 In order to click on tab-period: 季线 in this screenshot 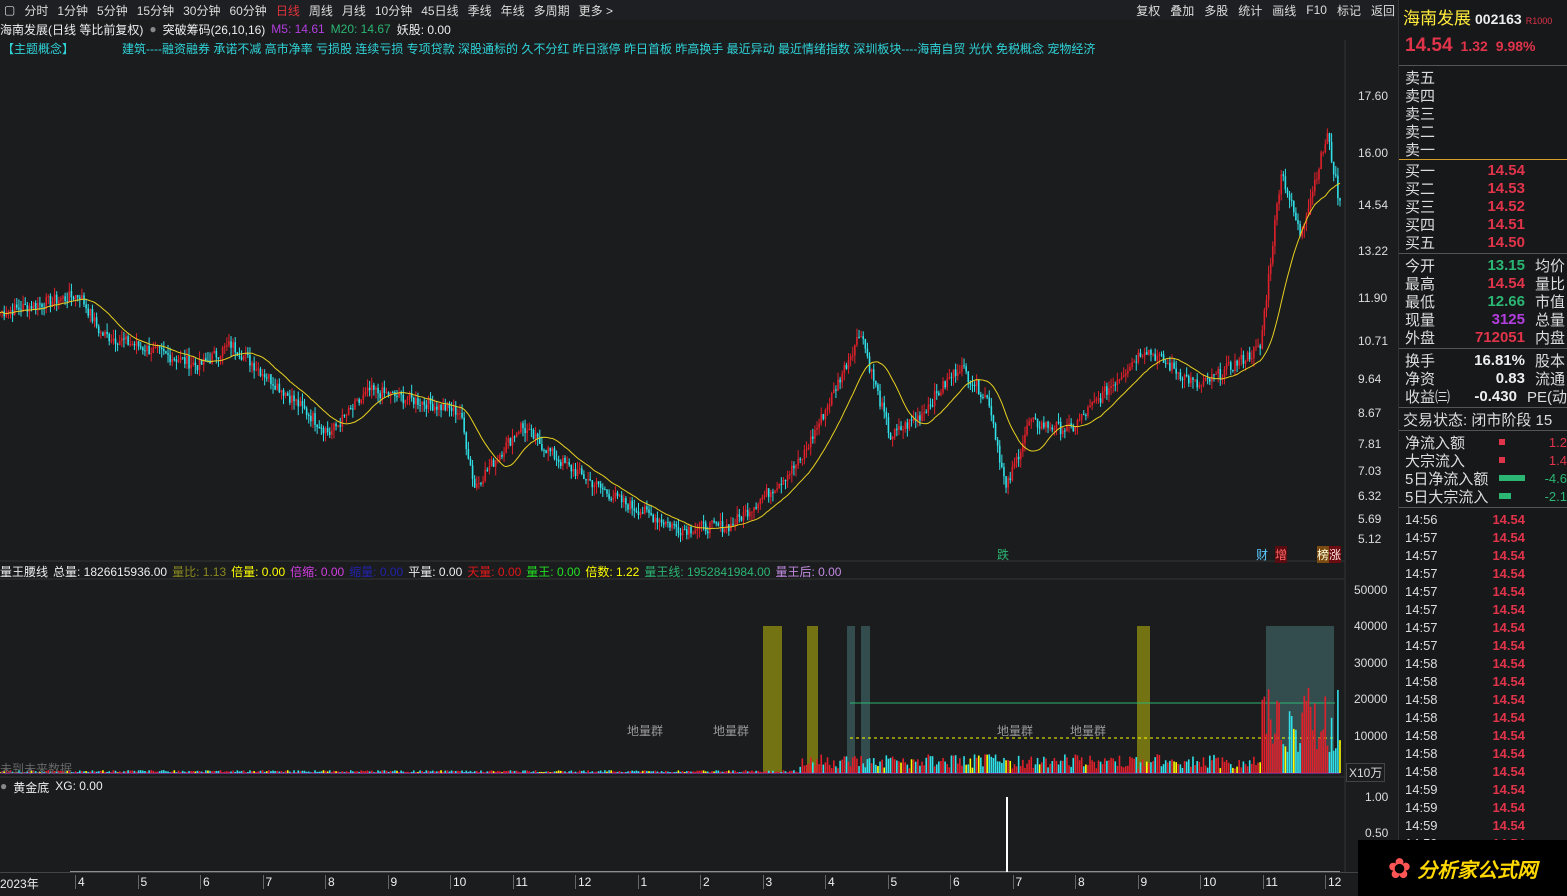, I will do `click(480, 10)`.